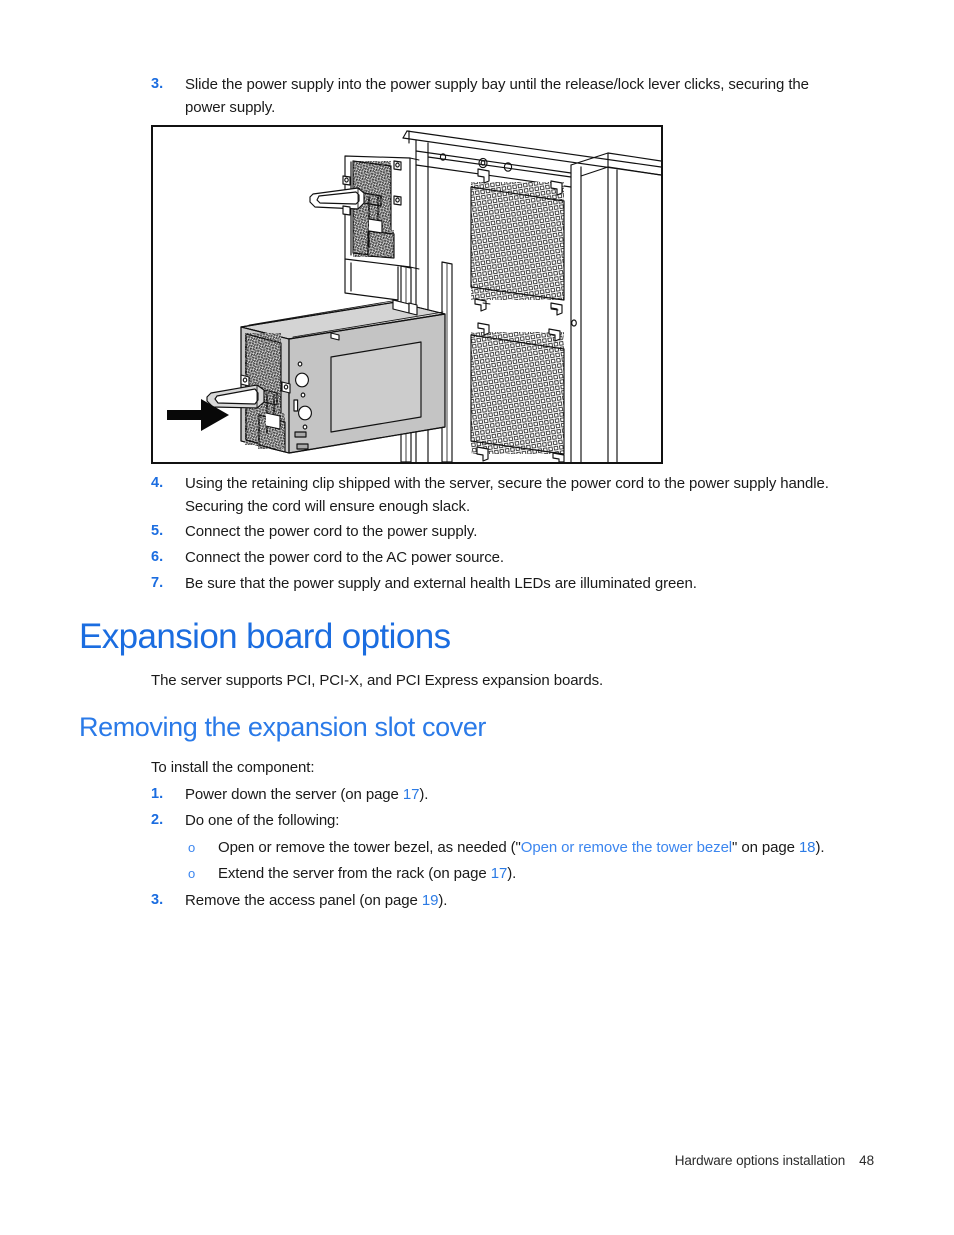  What do you see at coordinates (157, 794) in the screenshot?
I see `list-marker: 1.` at bounding box center [157, 794].